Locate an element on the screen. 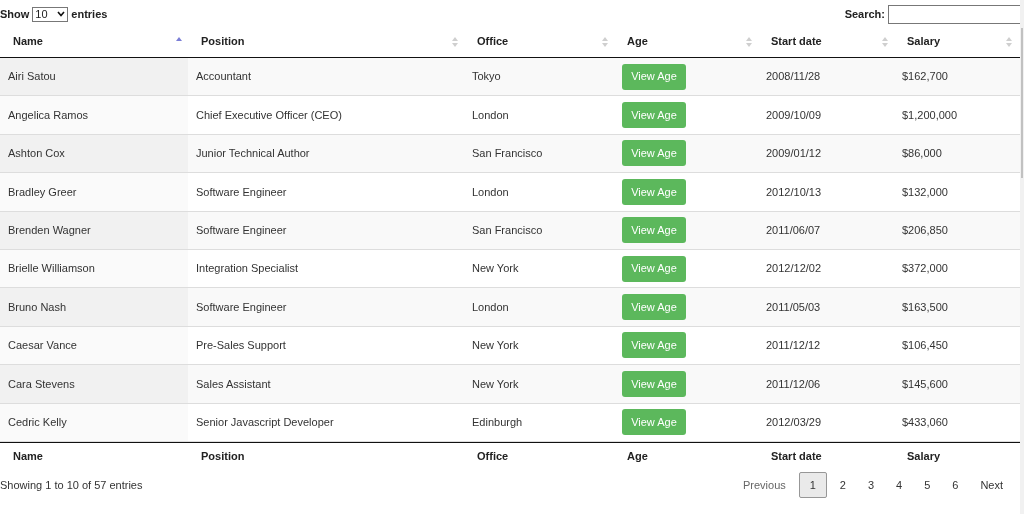 The width and height of the screenshot is (1024, 514). table-cell-text: Tokyo is located at coordinates (486, 77).